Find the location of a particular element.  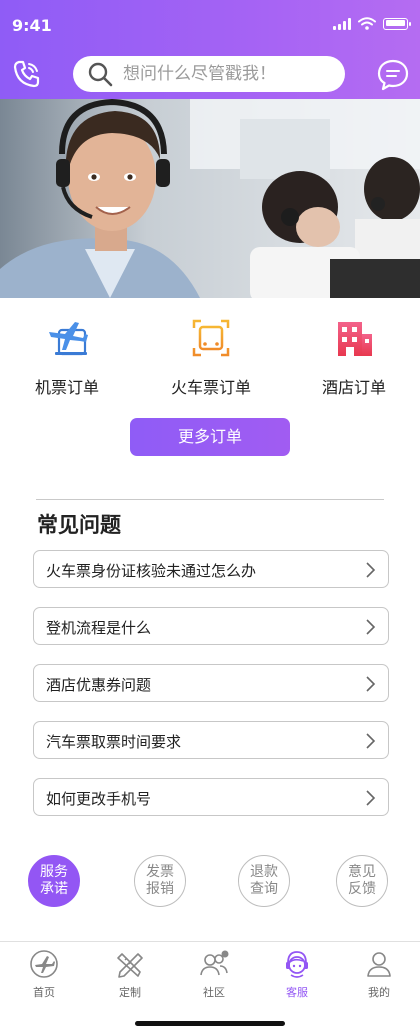

service-promise-button: 服务 承诺 is located at coordinates (54, 881).